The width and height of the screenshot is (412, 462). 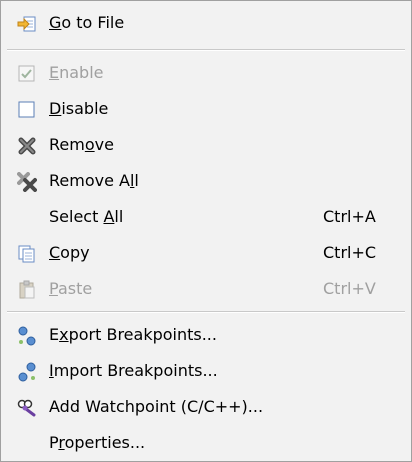 What do you see at coordinates (27, 290) in the screenshot?
I see `paste-icon` at bounding box center [27, 290].